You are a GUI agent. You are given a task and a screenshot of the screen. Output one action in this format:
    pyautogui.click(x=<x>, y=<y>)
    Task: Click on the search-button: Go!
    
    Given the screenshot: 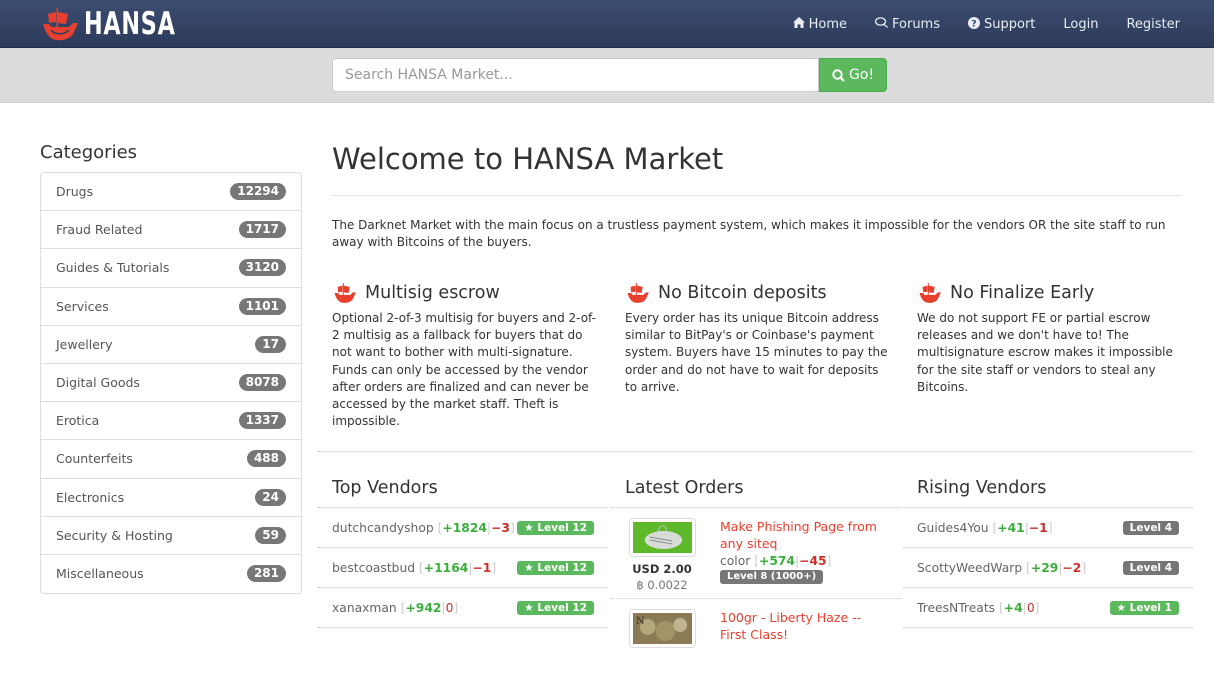 What is the action you would take?
    pyautogui.click(x=853, y=75)
    